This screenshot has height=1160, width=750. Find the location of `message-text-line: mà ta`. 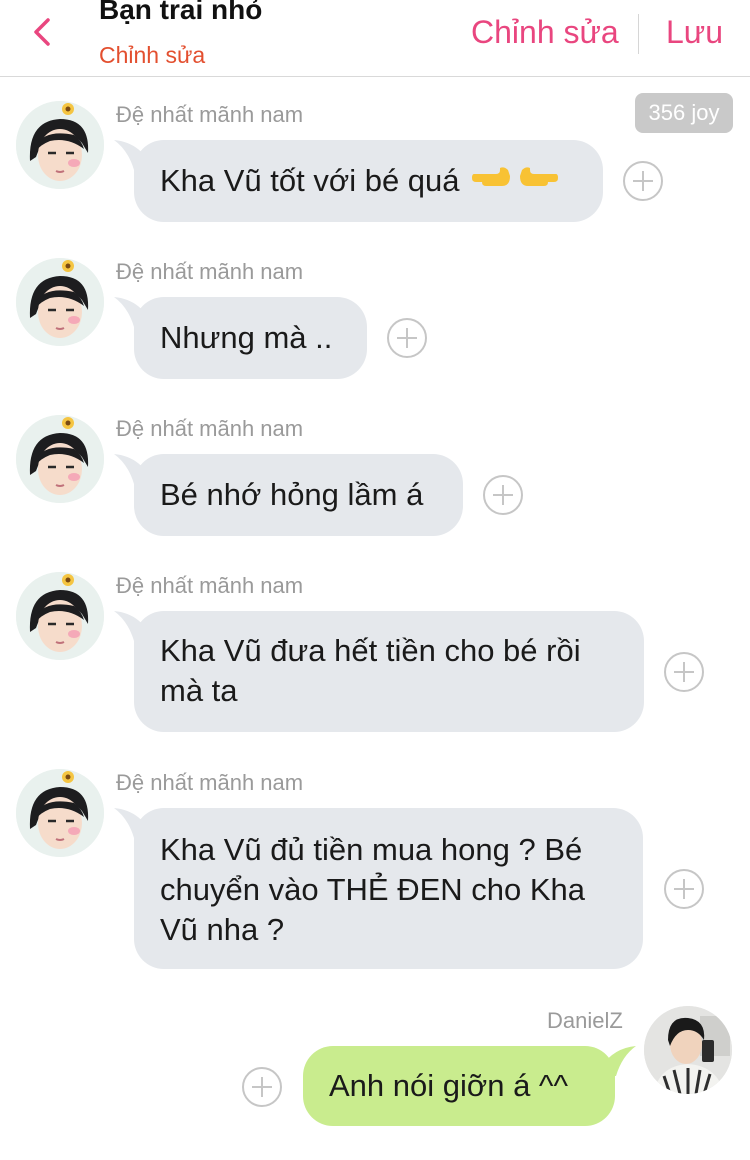

message-text-line: mà ta is located at coordinates (199, 690).